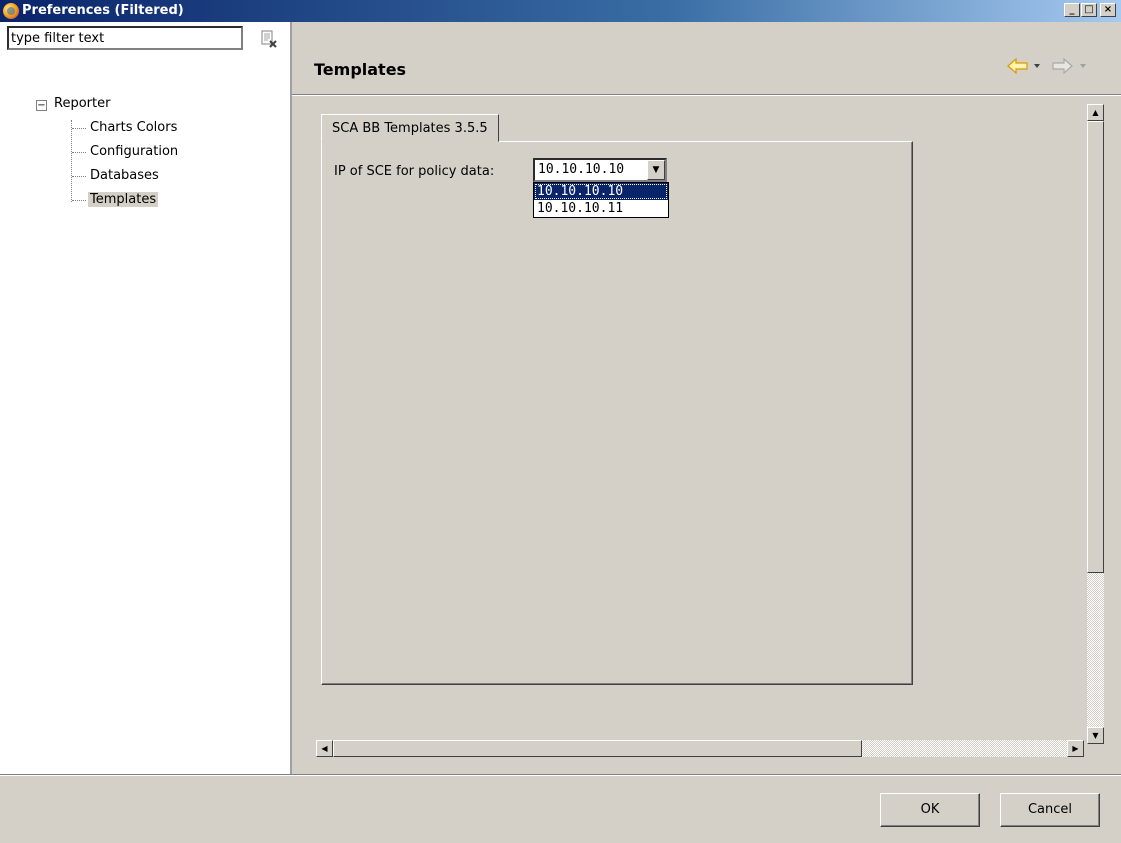 This screenshot has height=843, width=1121. I want to click on app-icon, so click(11, 11).